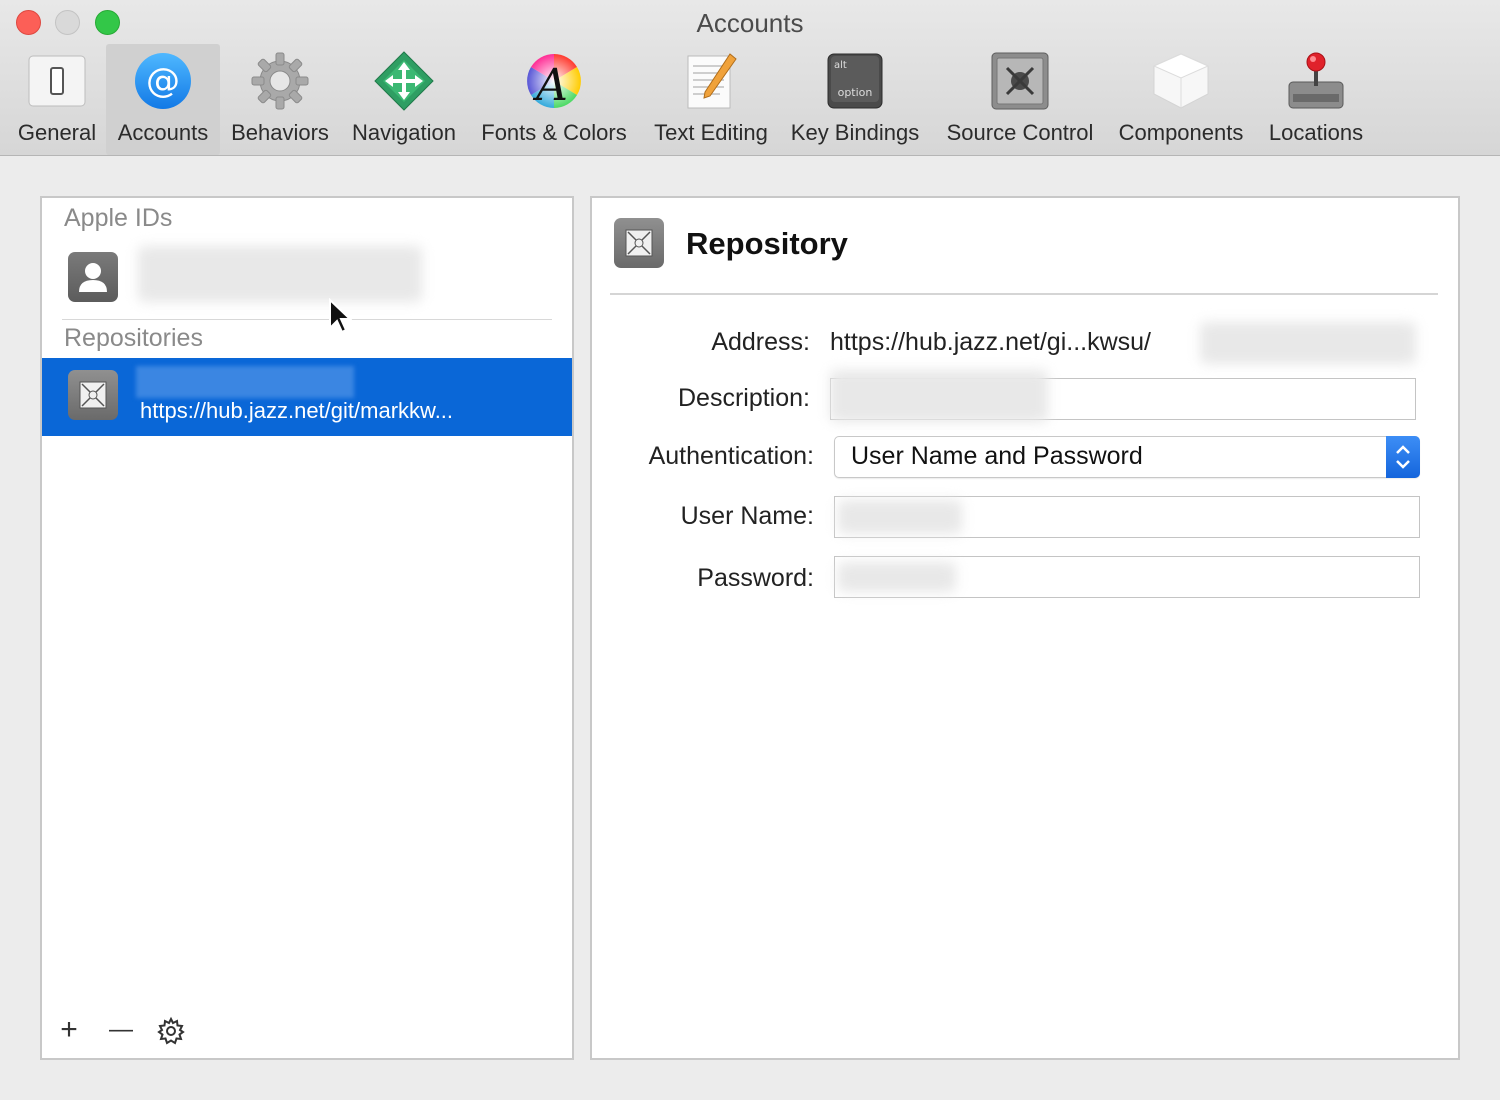  Describe the element at coordinates (340, 316) in the screenshot. I see `mouse-cursor-icon` at that location.